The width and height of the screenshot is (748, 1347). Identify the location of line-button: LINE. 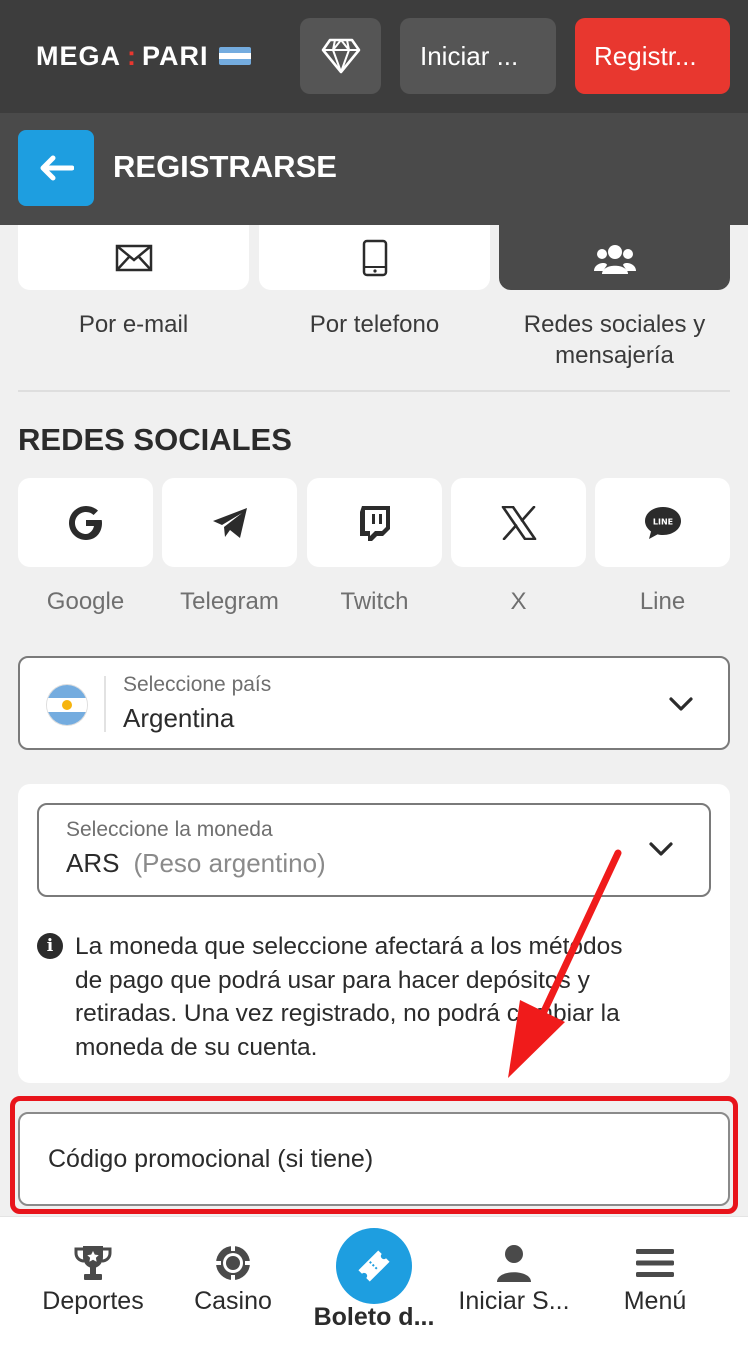
(662, 522).